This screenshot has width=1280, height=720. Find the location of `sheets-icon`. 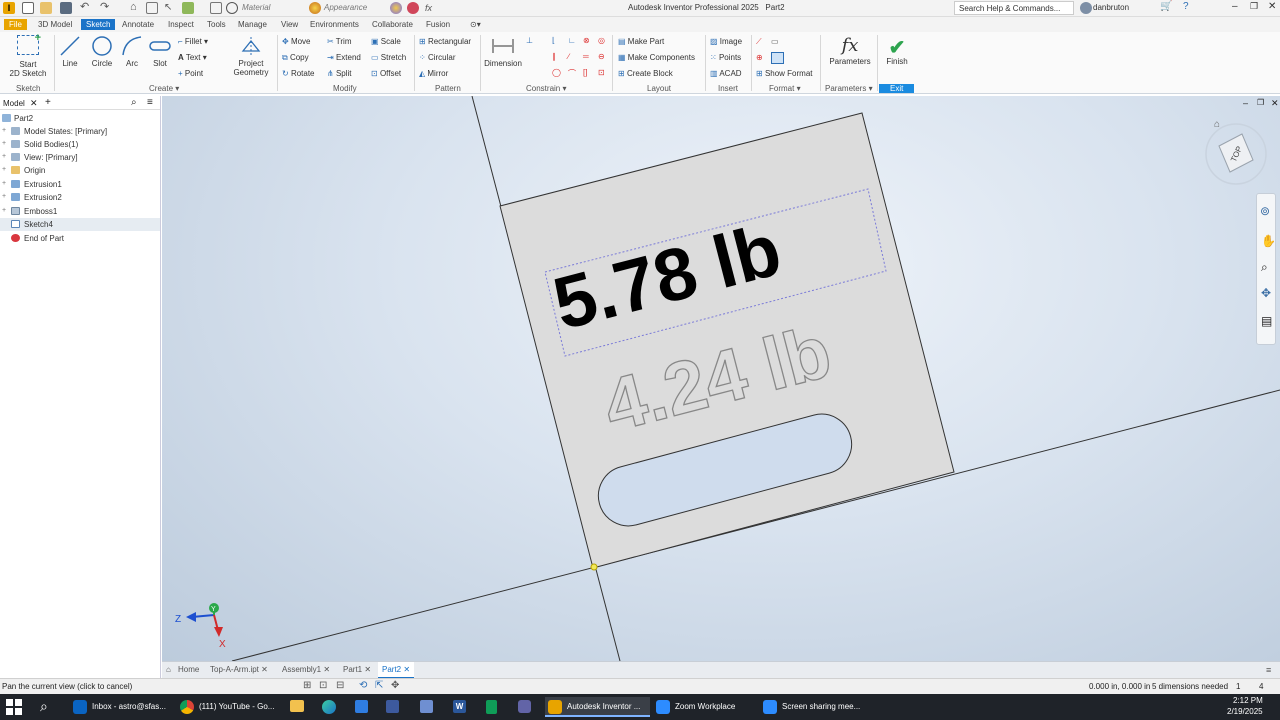

sheets-icon is located at coordinates (491, 707).